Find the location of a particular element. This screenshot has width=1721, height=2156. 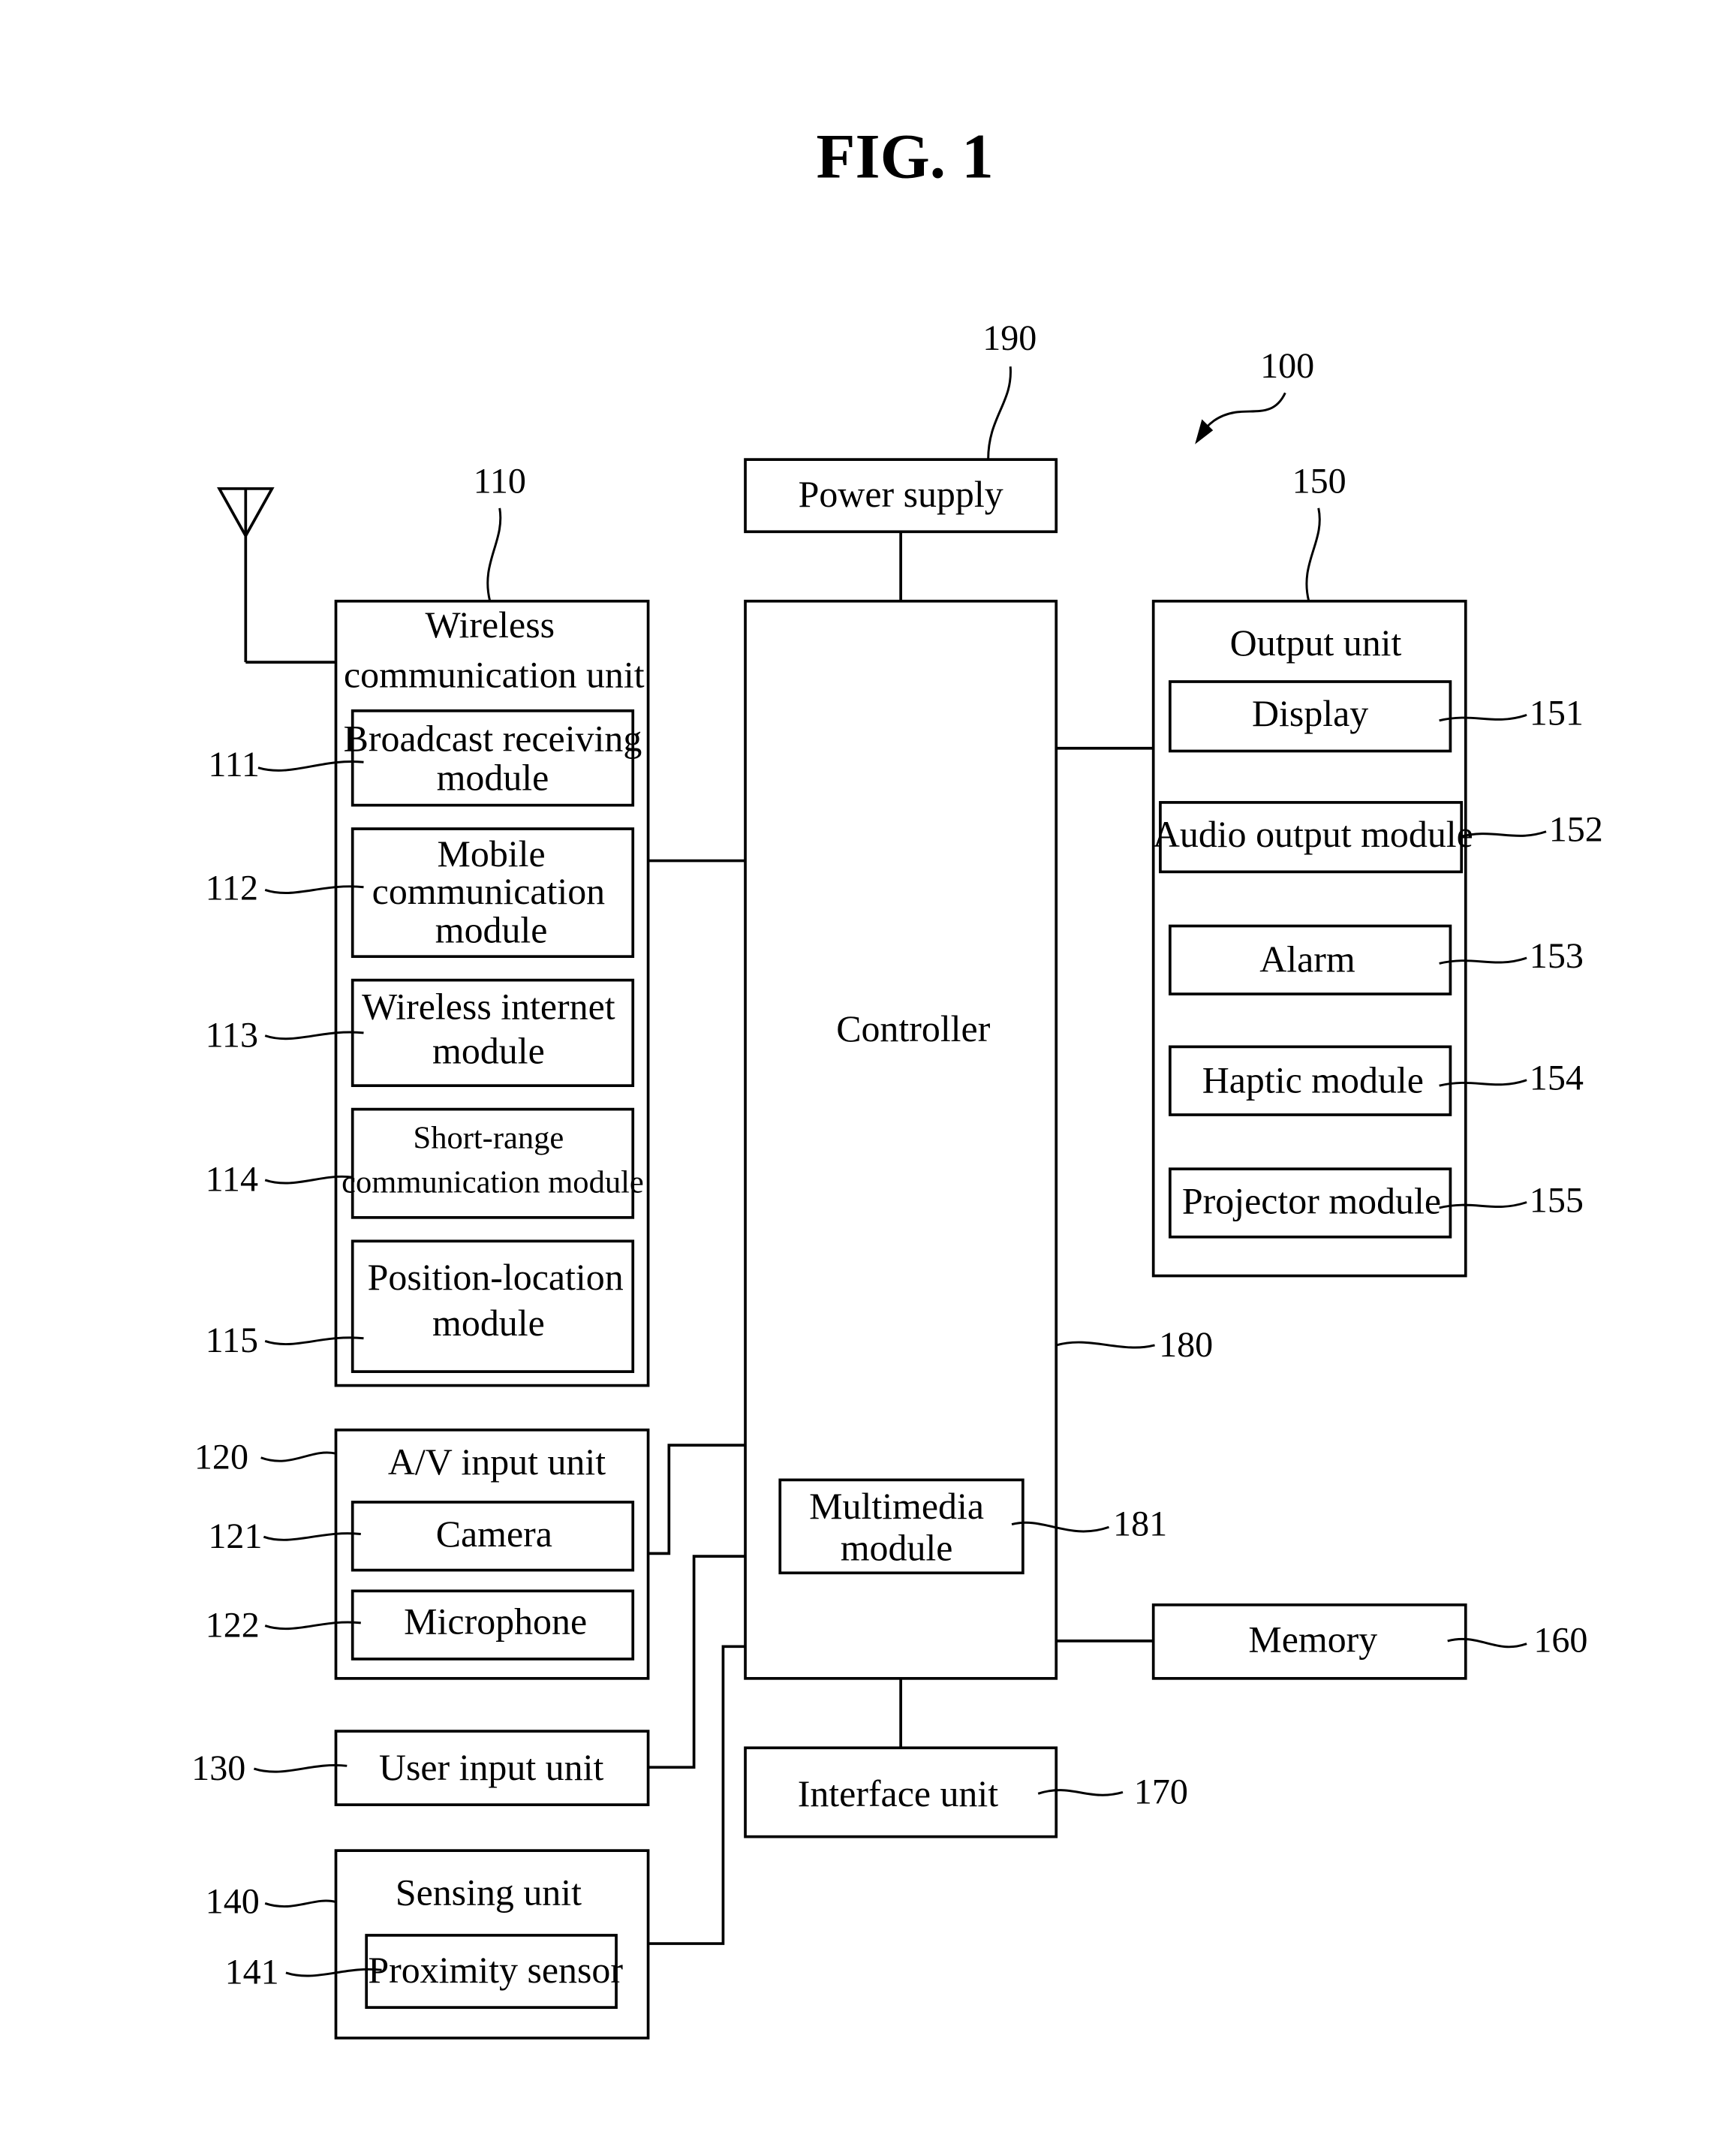

multimedia-module-label-line1: Multimedia is located at coordinates (896, 1506).